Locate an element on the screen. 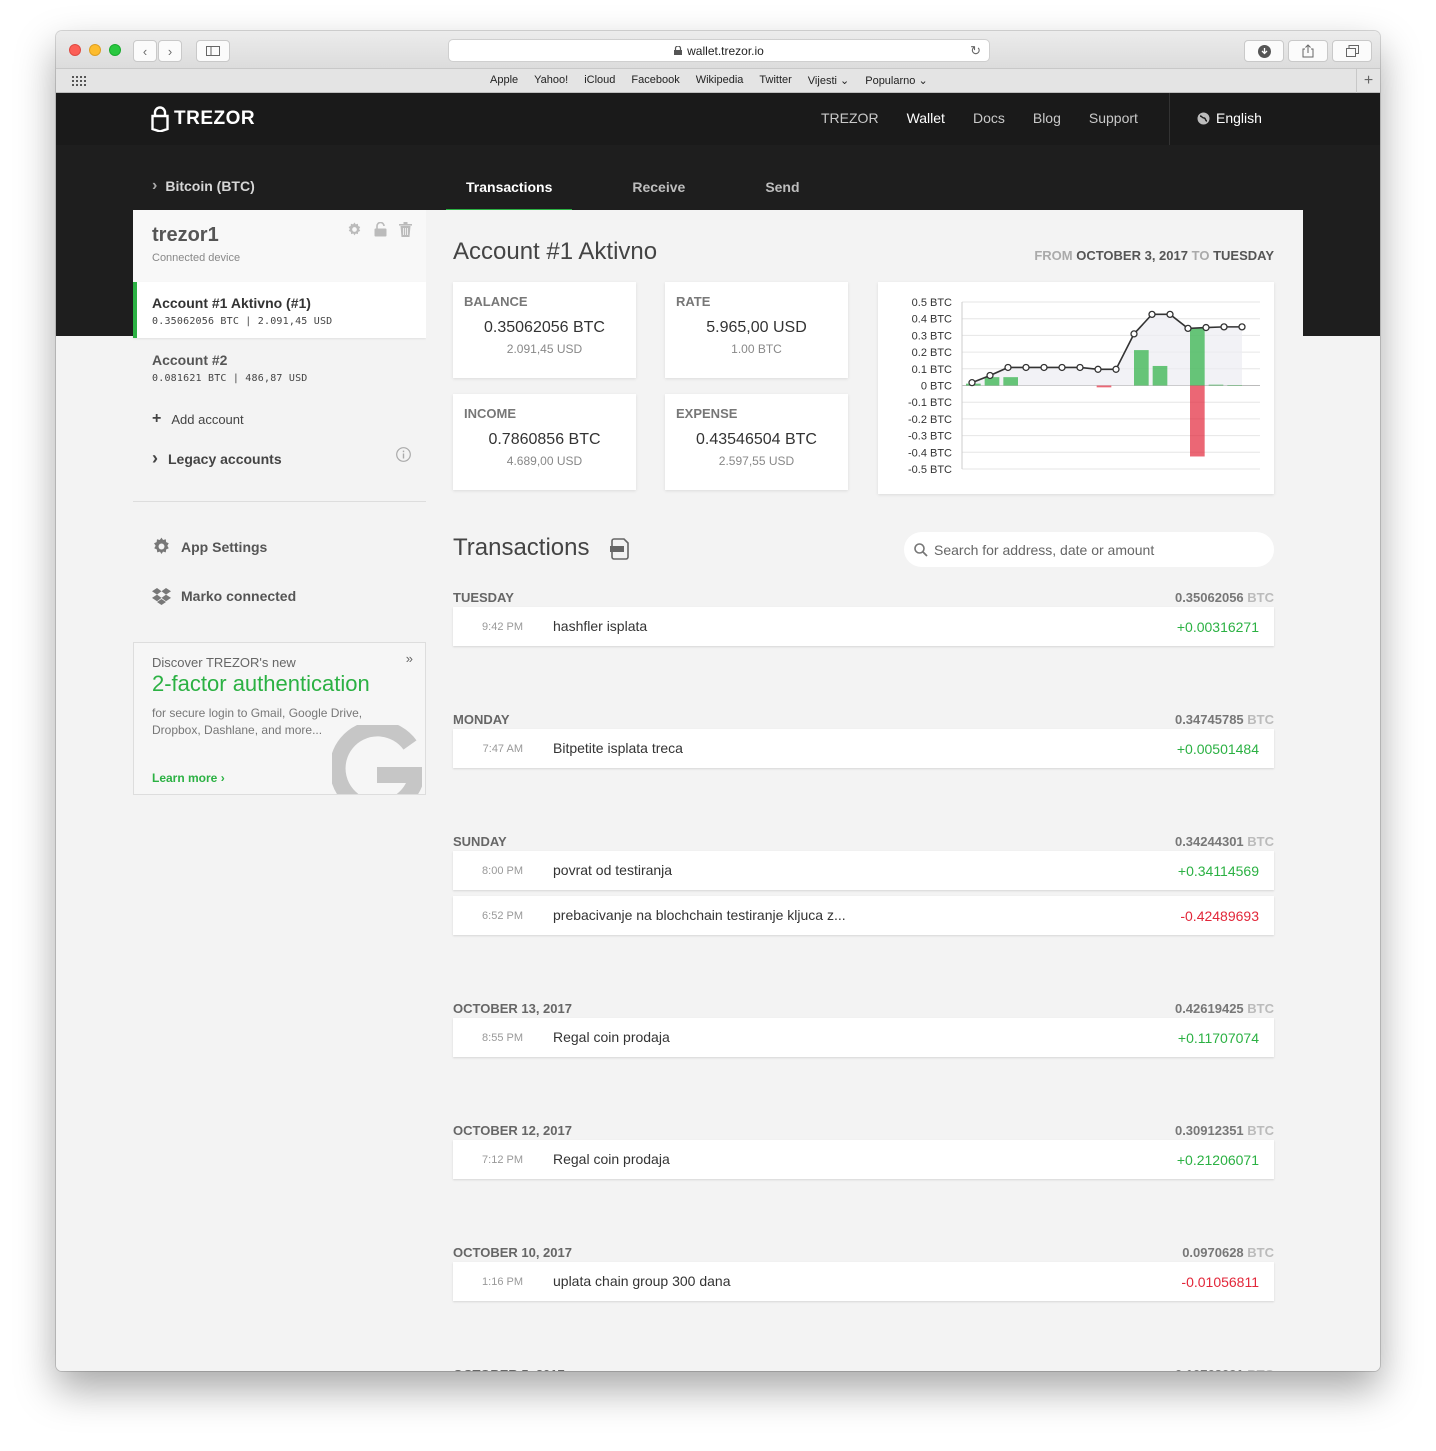 This screenshot has width=1436, height=1451. export-csv-icon is located at coordinates (620, 549).